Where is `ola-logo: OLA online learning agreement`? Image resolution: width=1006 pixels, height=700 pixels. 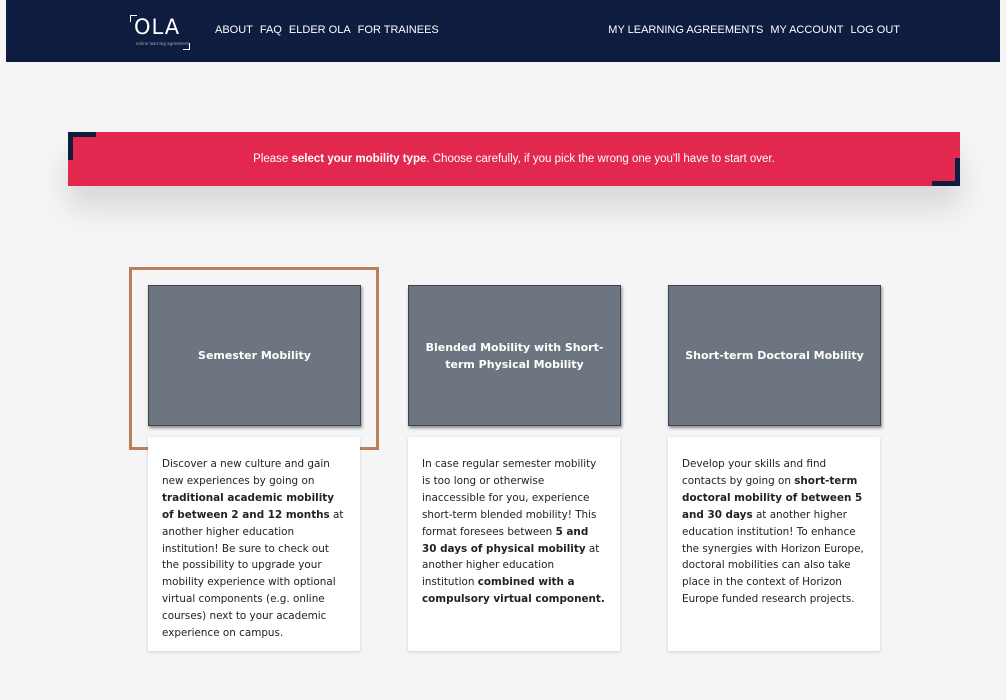 ola-logo: OLA online learning agreement is located at coordinates (161, 33).